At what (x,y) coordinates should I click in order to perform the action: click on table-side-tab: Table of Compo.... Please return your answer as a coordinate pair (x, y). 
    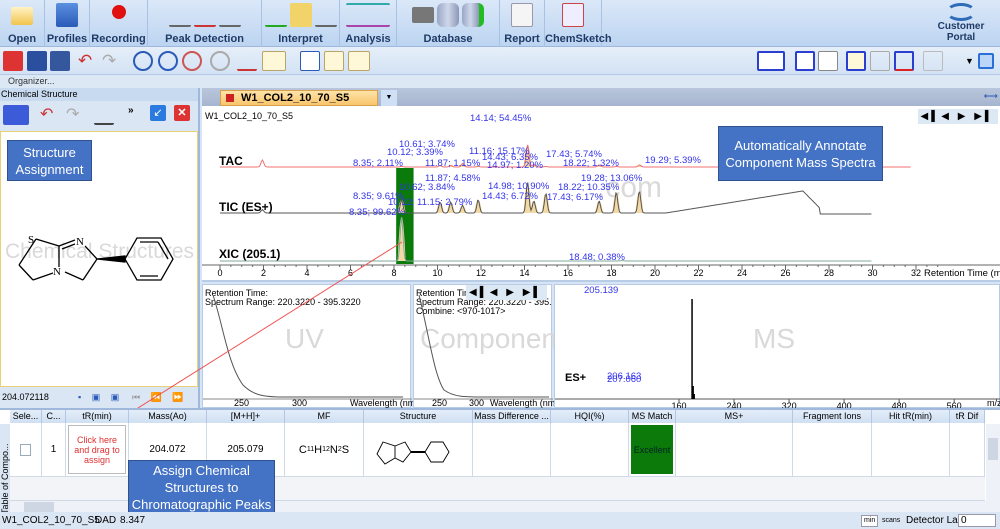
    Looking at the image, I should click on (5, 469).